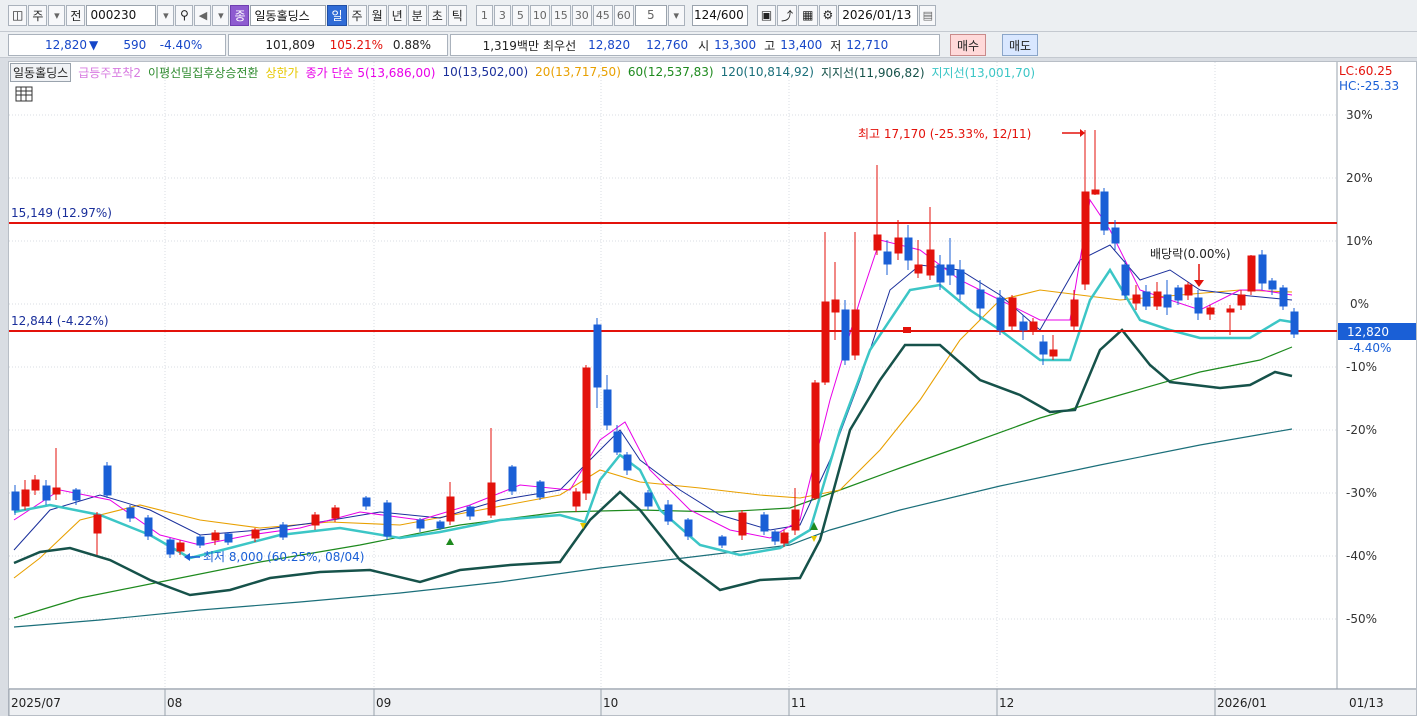 The height and width of the screenshot is (716, 1417). Describe the element at coordinates (610, 703) in the screenshot. I see `x-tick-10: 10` at that location.